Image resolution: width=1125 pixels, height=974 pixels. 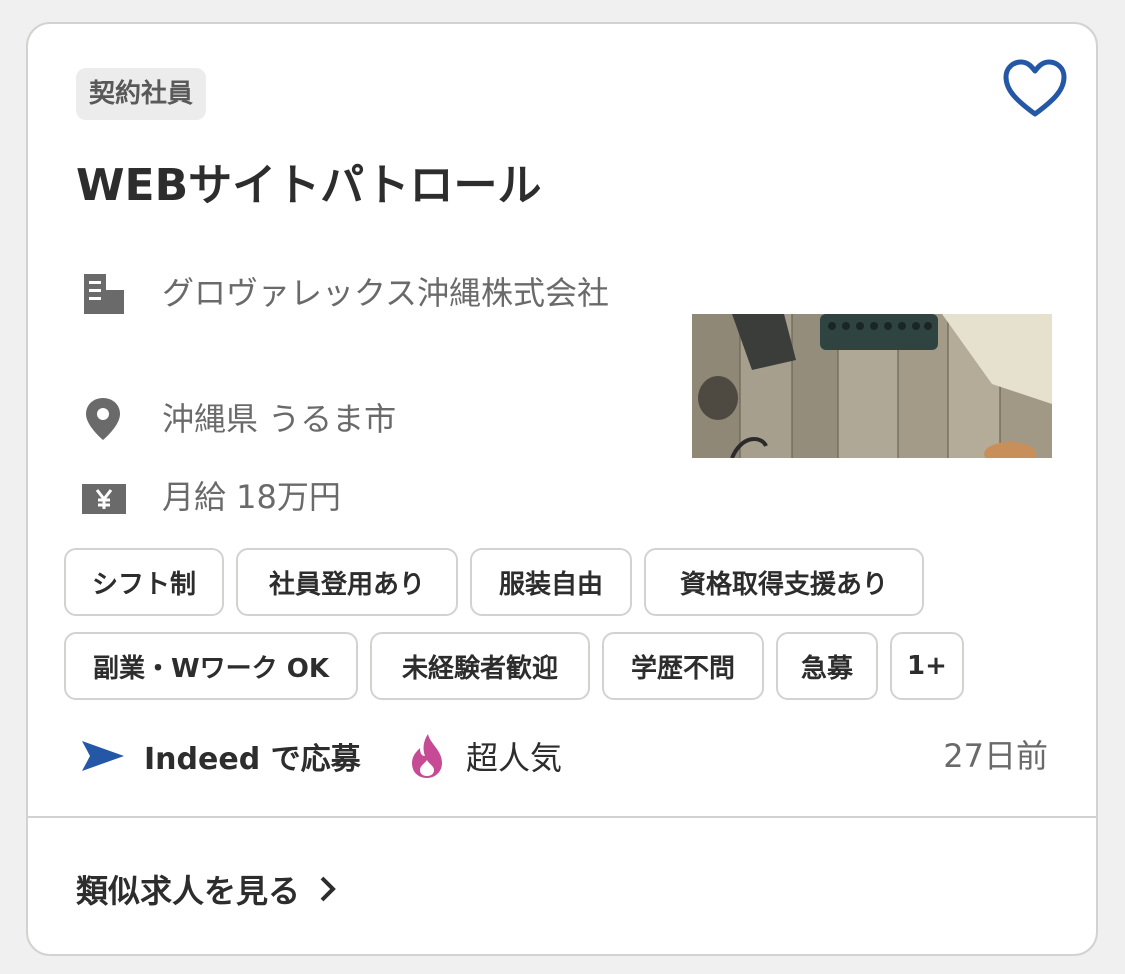 I want to click on tag-item: 資格取得支援あり, so click(x=784, y=582).